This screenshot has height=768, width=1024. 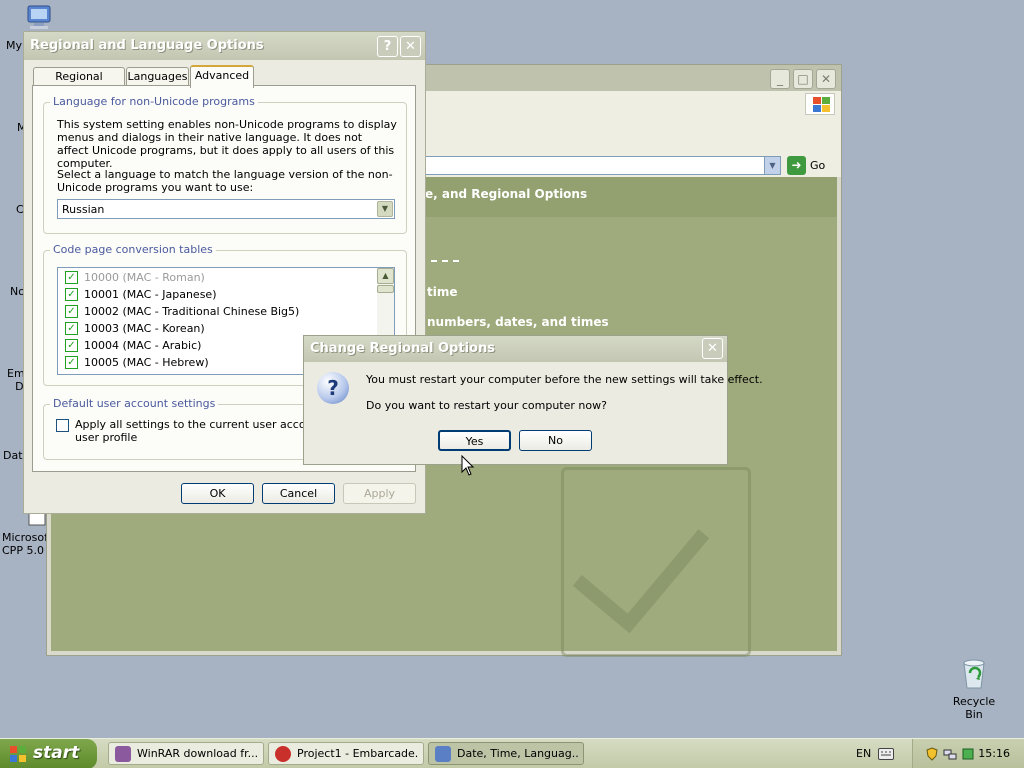 I want to click on windows-flag-icon, so click(x=18, y=754).